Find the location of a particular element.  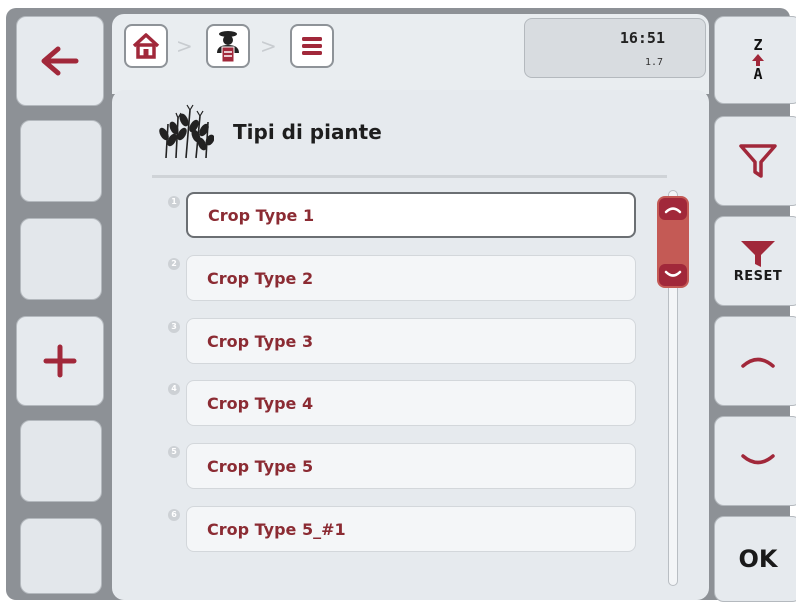

list-item-index: 6 is located at coordinates (174, 515).